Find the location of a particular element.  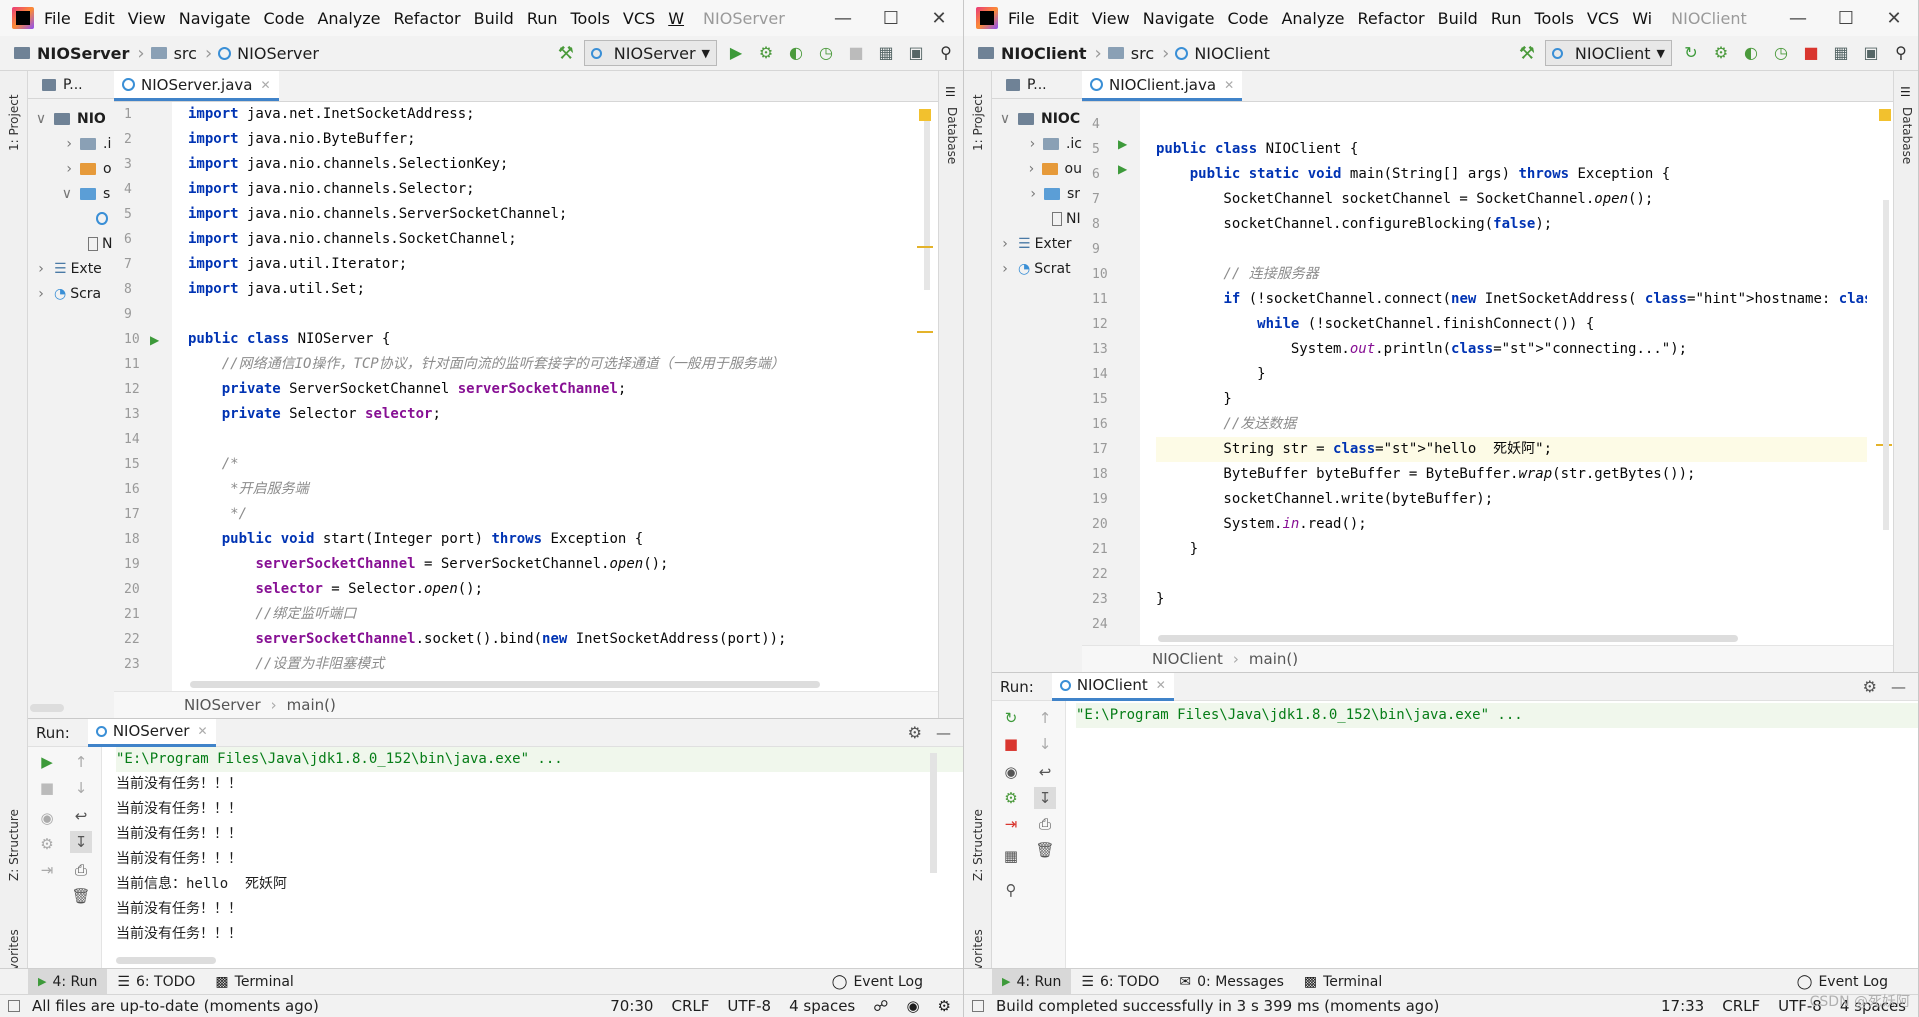

debug-icon: ⚙ is located at coordinates (47, 844).